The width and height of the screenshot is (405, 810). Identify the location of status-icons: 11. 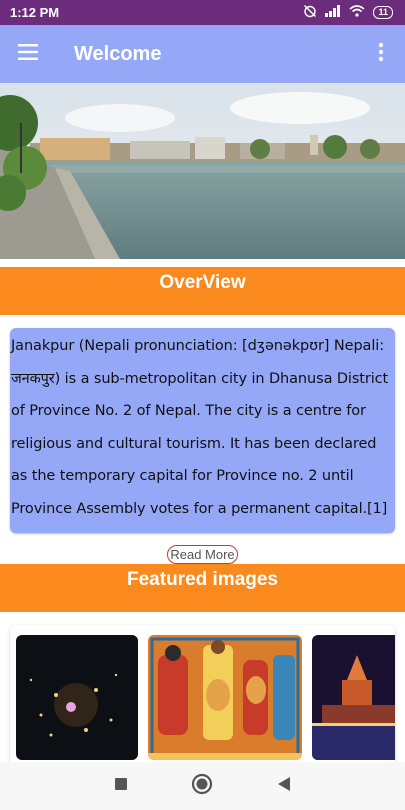
(348, 12).